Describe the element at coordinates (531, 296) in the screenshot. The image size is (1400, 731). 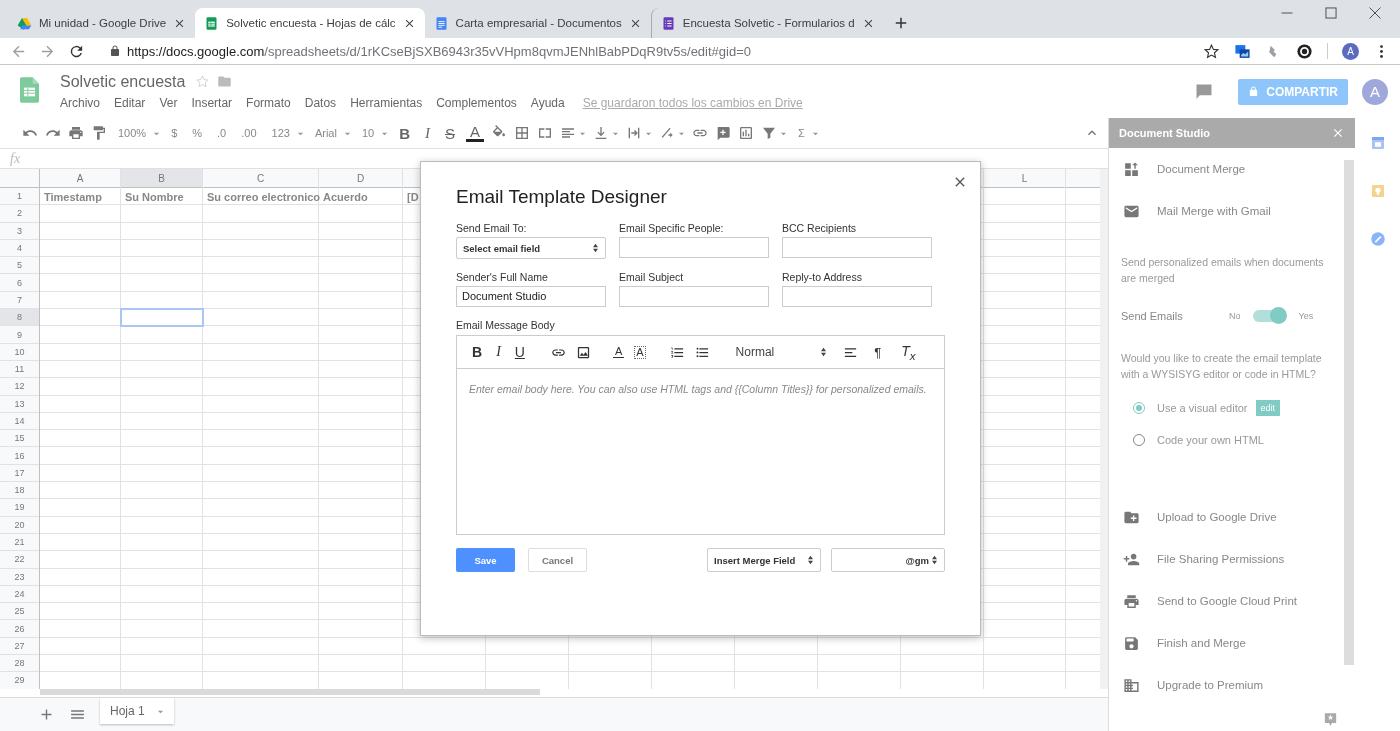
I see `input-field: Document Studio` at that location.